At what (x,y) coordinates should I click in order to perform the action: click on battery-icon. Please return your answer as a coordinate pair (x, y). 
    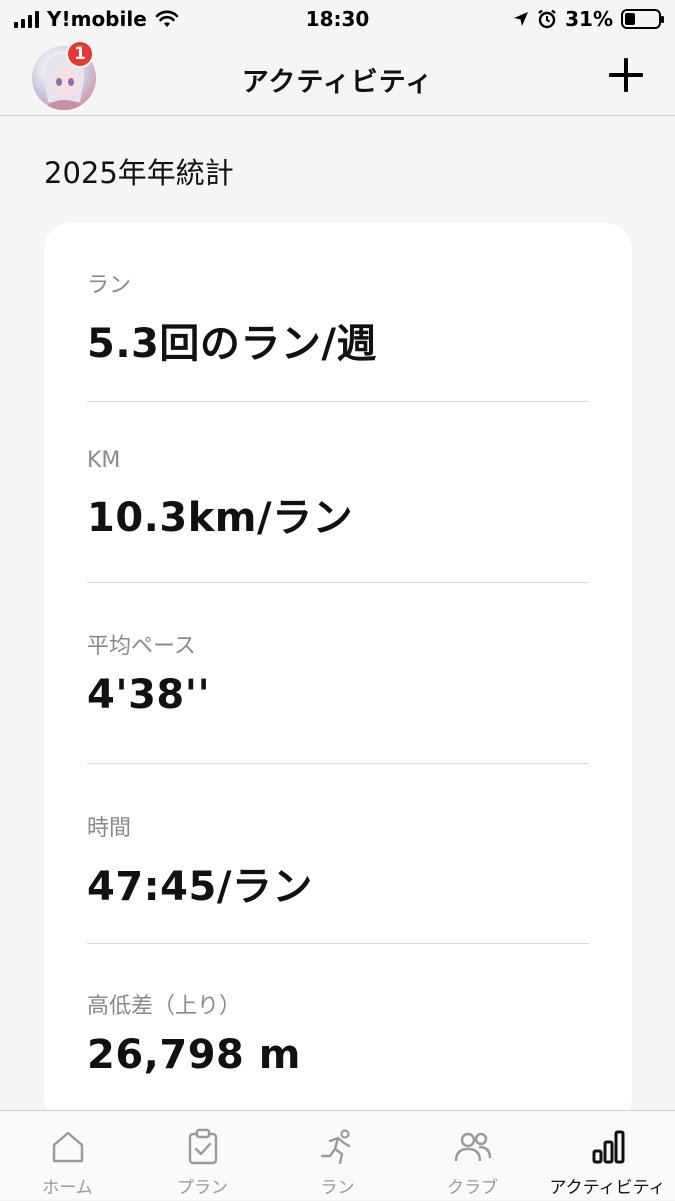
    Looking at the image, I should click on (642, 19).